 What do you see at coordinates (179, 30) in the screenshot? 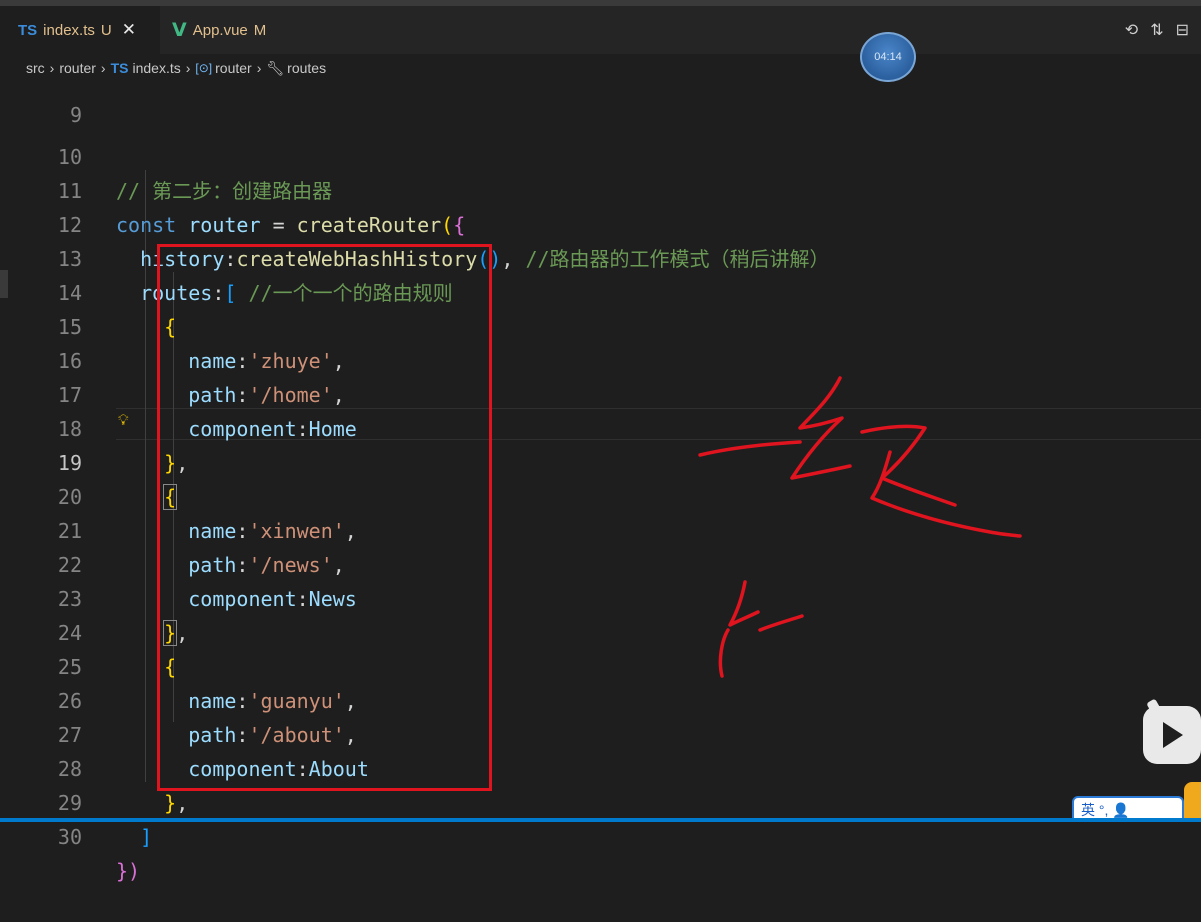
I see `vue-icon: V` at bounding box center [179, 30].